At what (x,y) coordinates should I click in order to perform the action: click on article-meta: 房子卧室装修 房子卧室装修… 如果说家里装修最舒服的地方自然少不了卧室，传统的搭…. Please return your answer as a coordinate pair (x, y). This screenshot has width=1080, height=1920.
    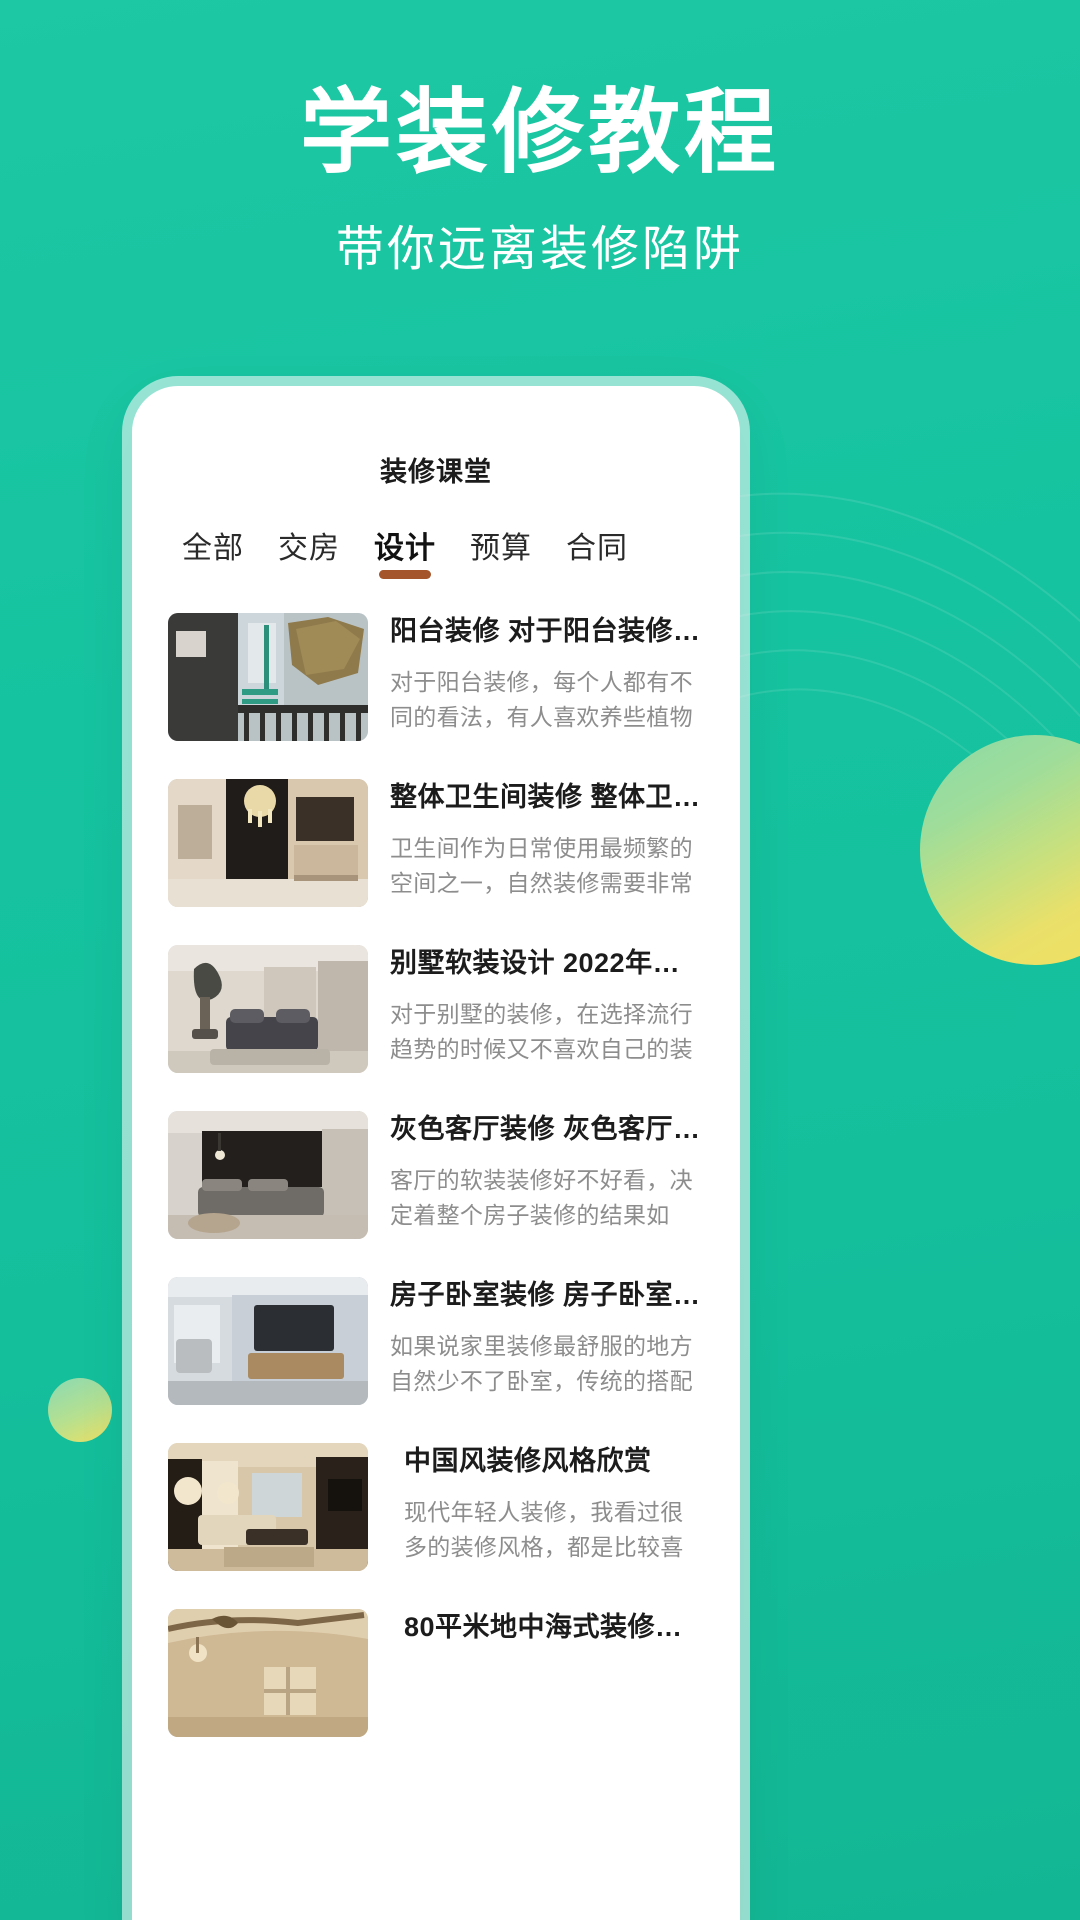
    Looking at the image, I should click on (548, 1341).